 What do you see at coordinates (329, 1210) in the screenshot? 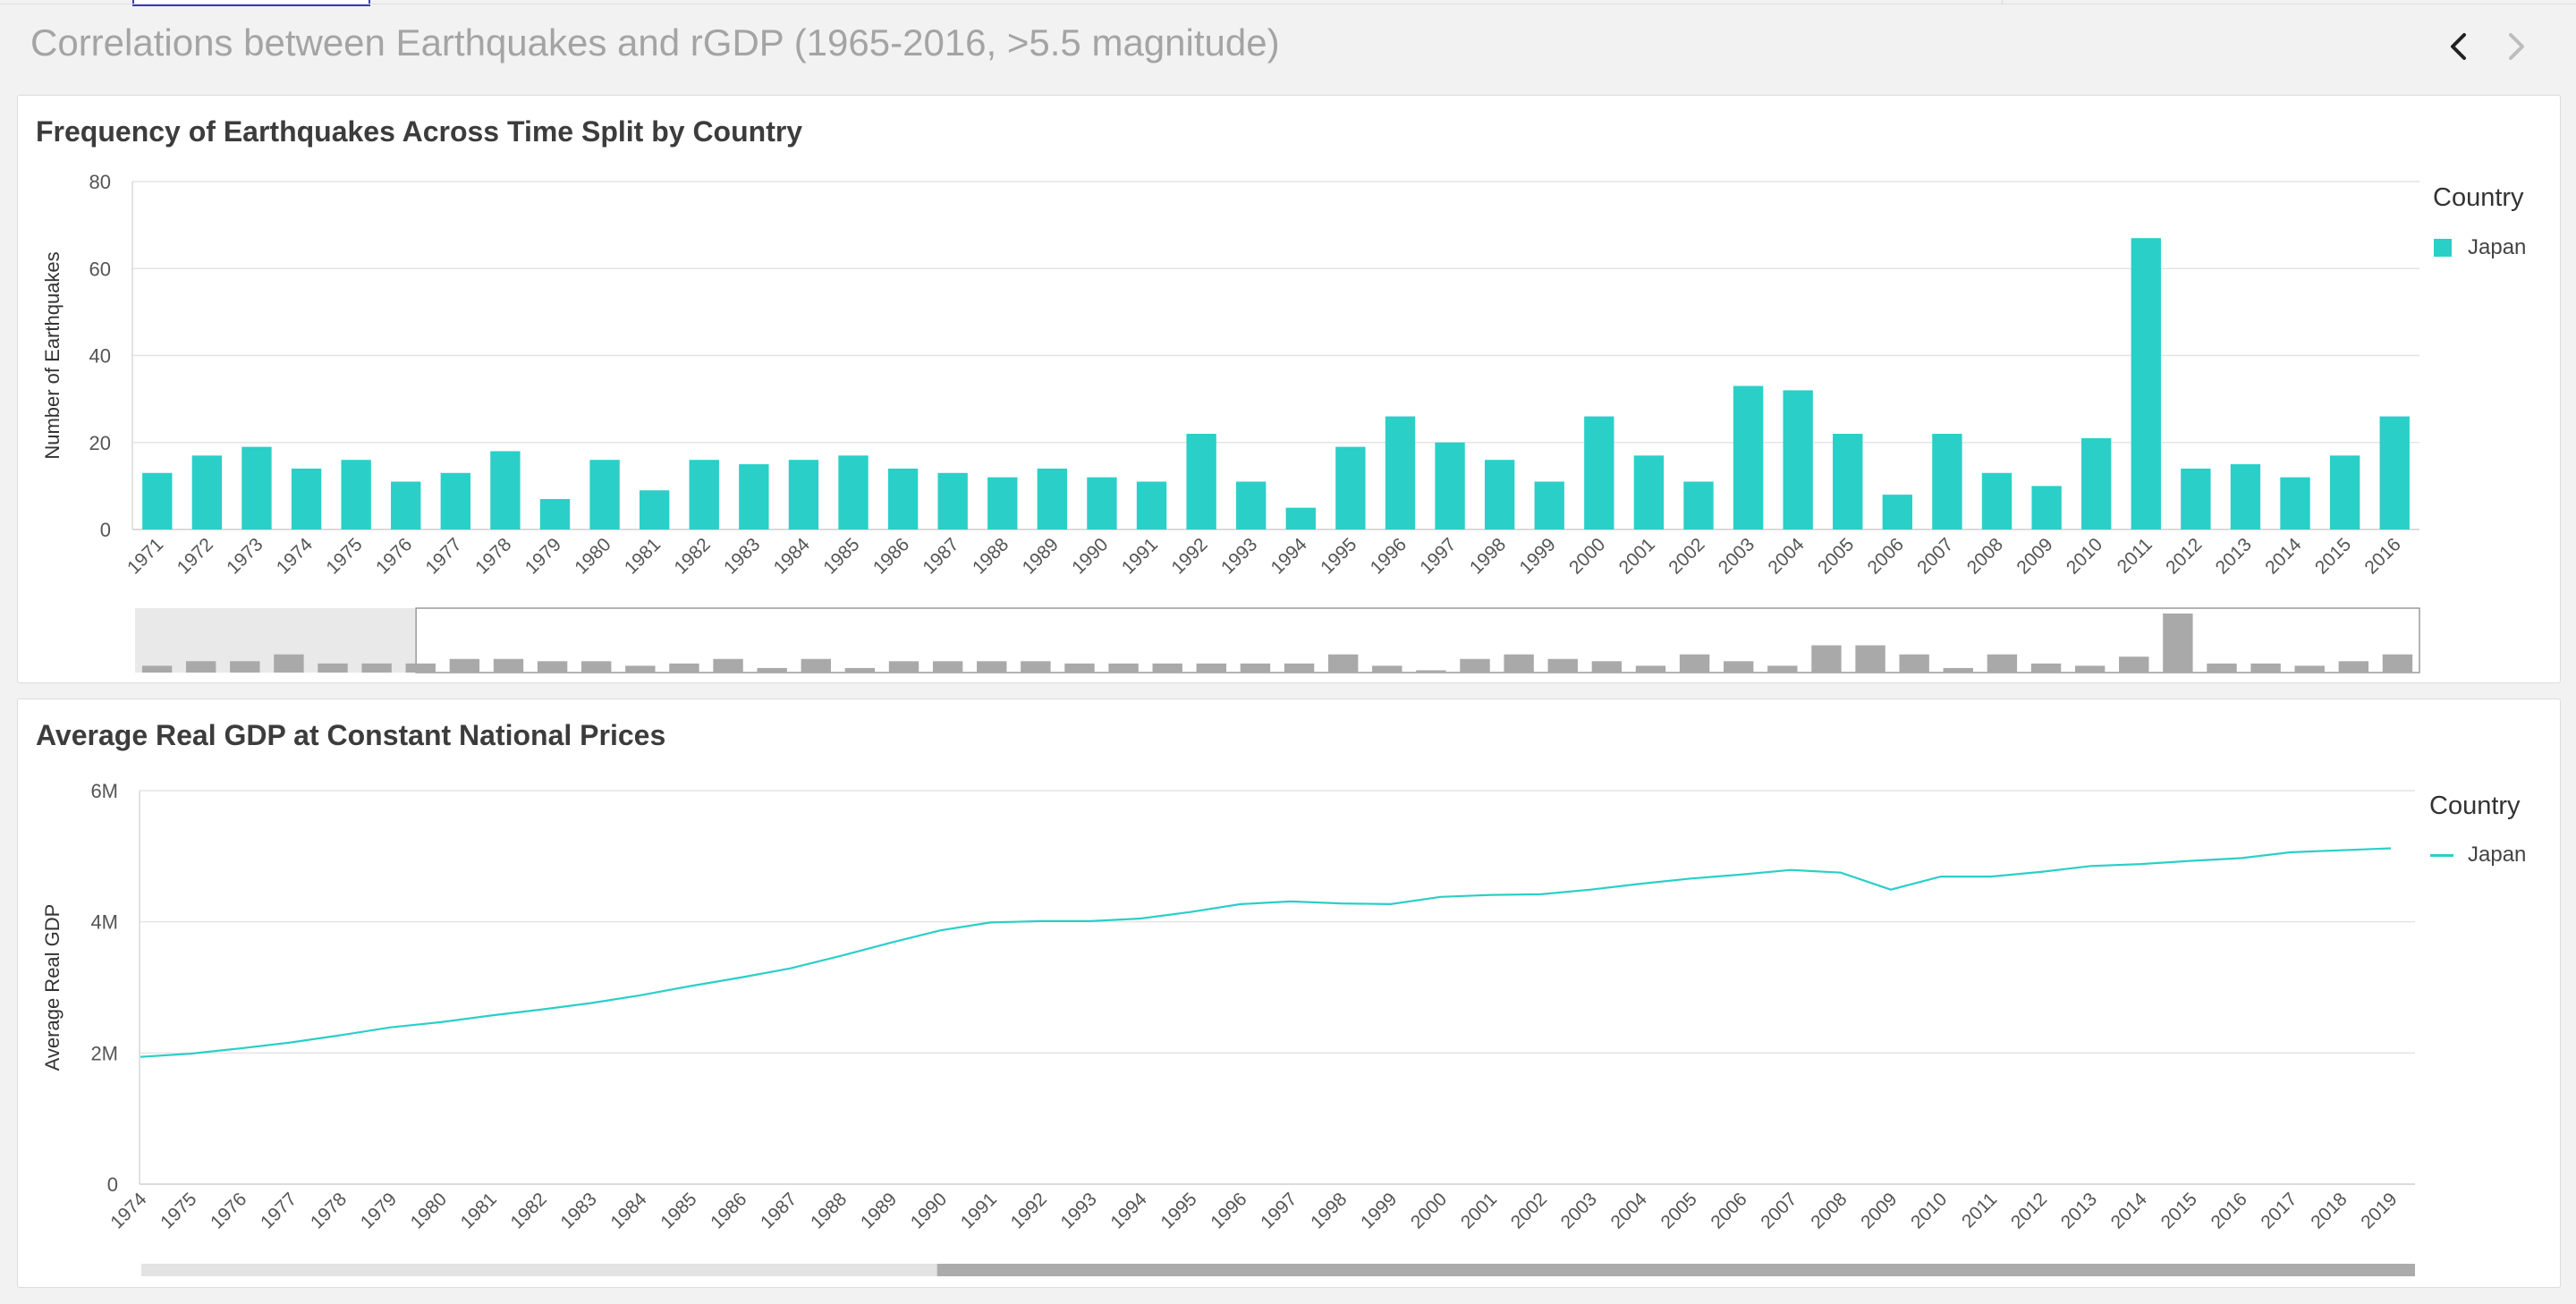
I see `x-tick-label: 1978` at bounding box center [329, 1210].